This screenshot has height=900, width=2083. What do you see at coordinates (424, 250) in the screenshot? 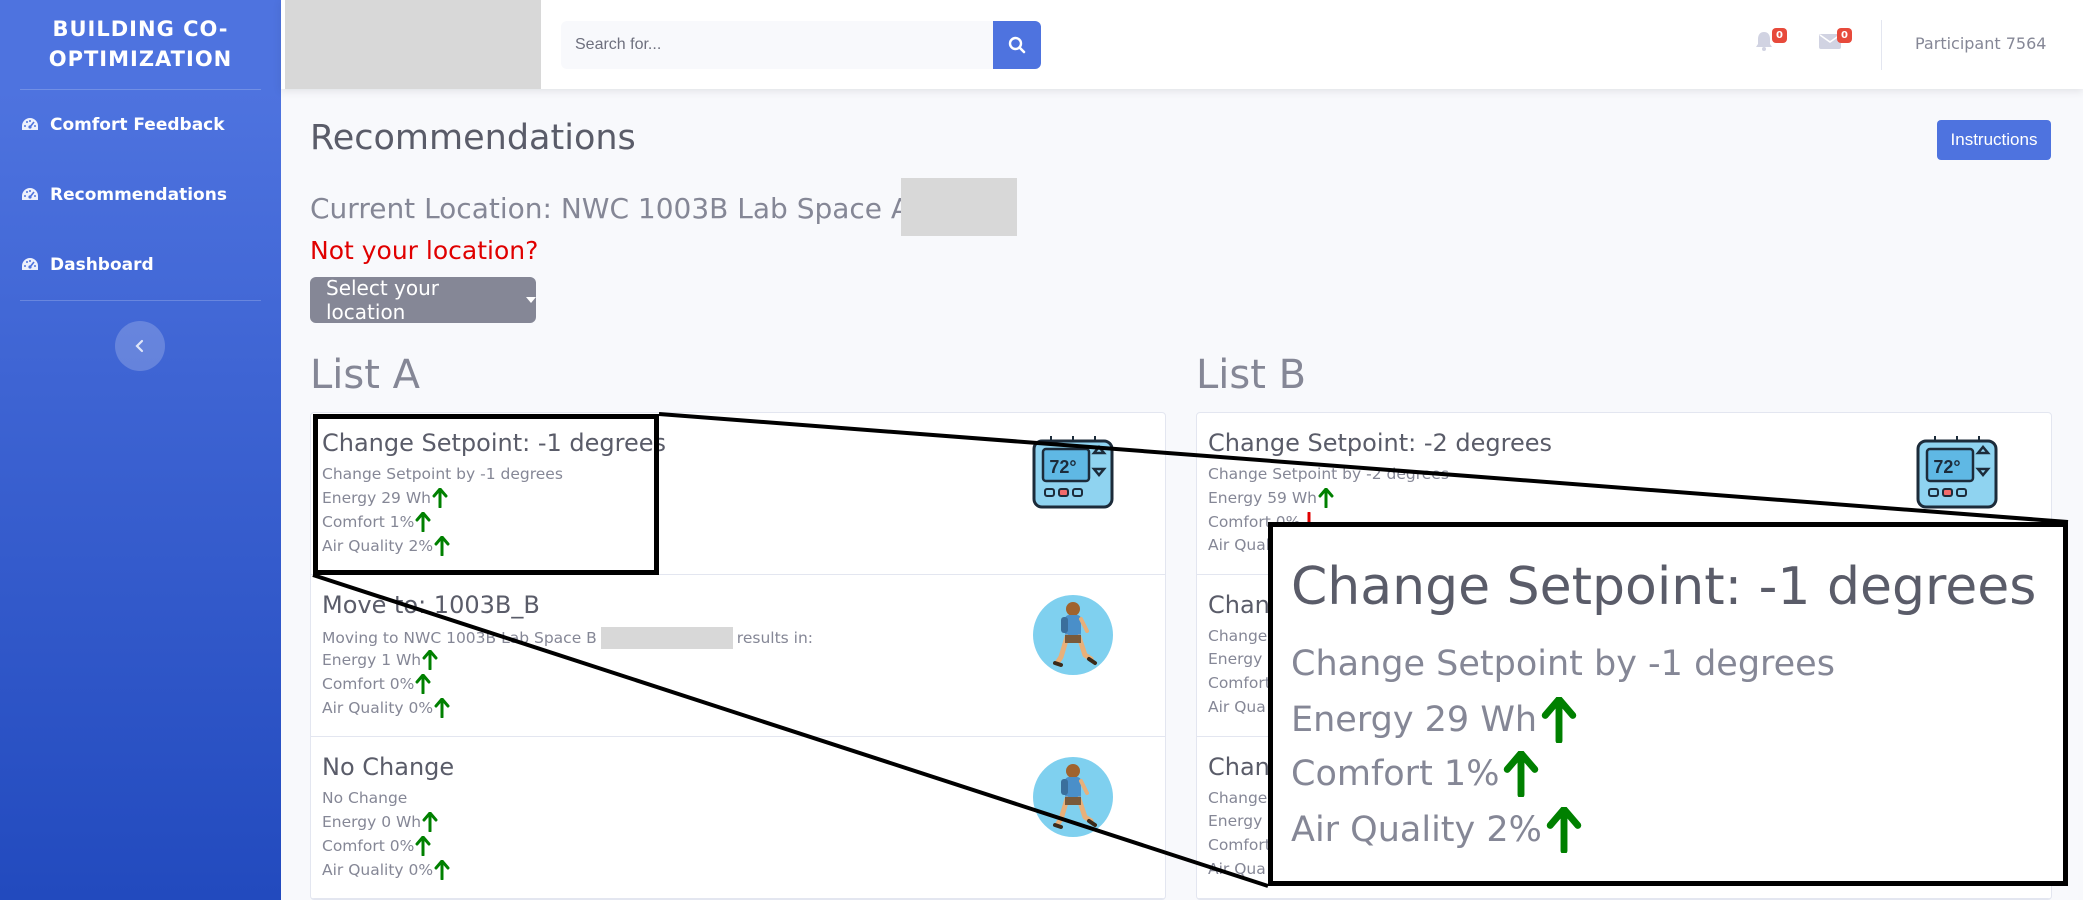
I see `not-your-location-text: Not your location?` at bounding box center [424, 250].